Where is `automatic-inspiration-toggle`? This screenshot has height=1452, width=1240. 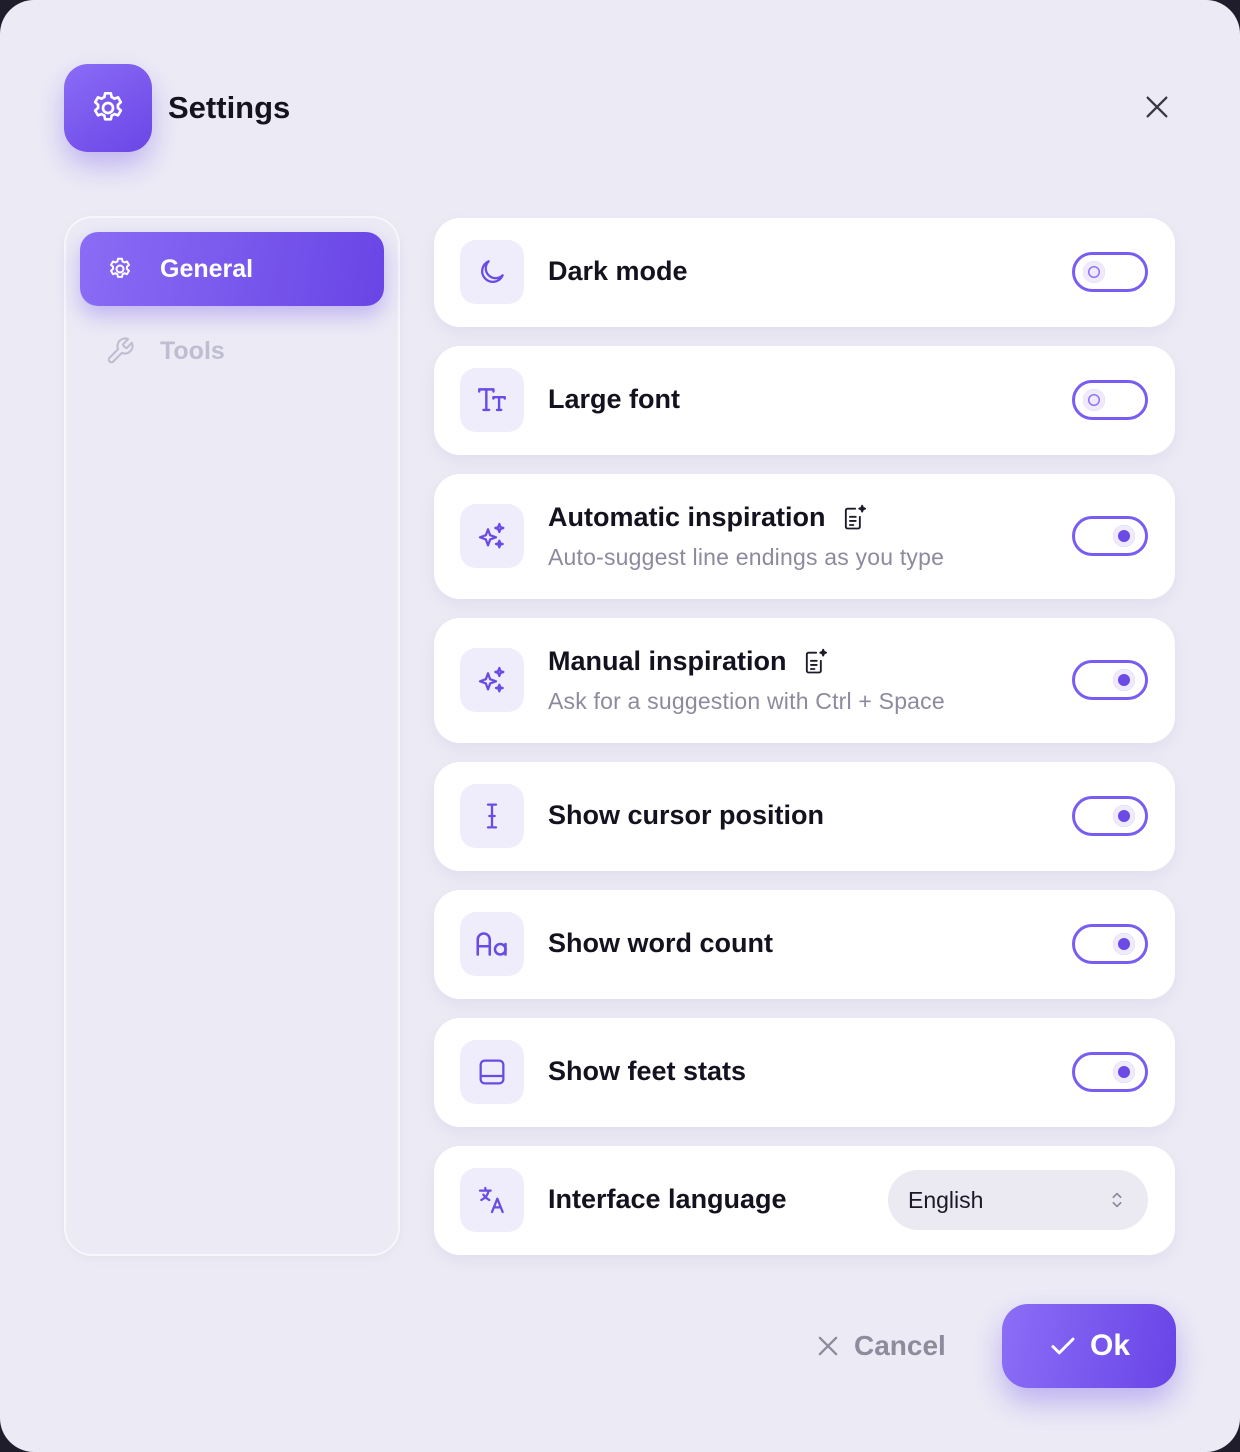
automatic-inspiration-toggle is located at coordinates (1110, 536).